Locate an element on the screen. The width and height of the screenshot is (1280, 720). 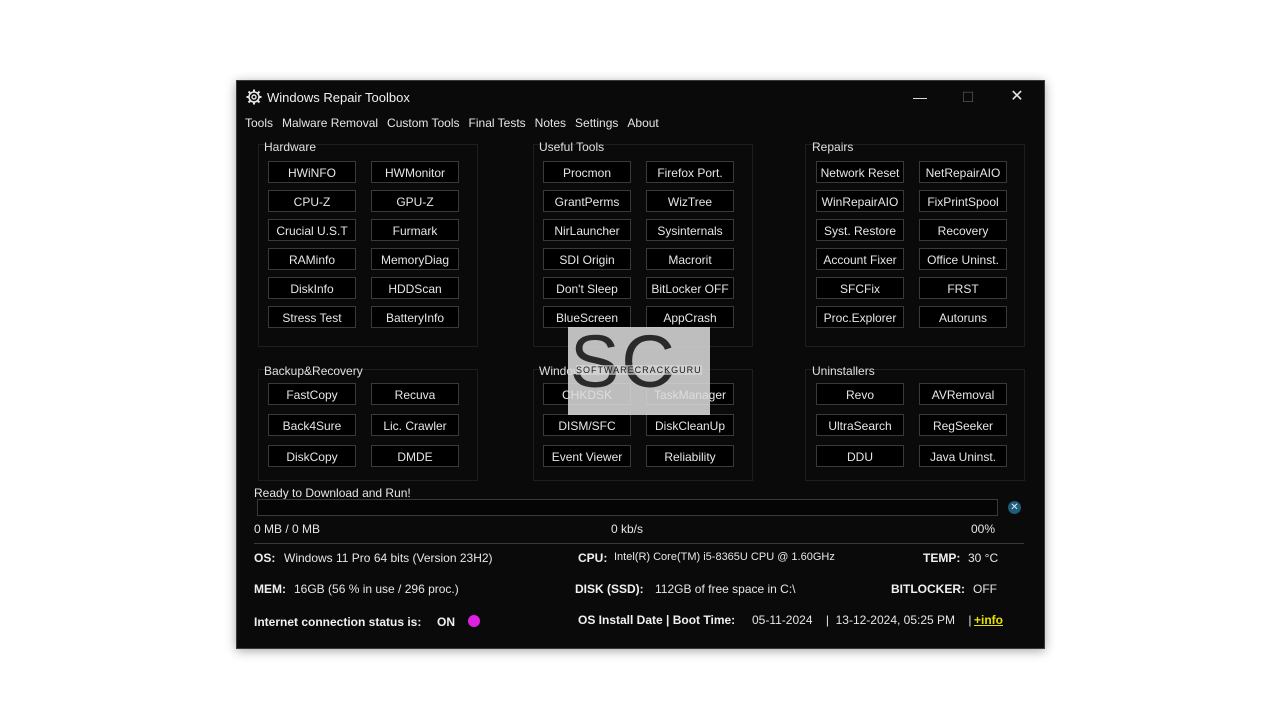
tab-malware-removal: Malware Removal is located at coordinates (330, 124).